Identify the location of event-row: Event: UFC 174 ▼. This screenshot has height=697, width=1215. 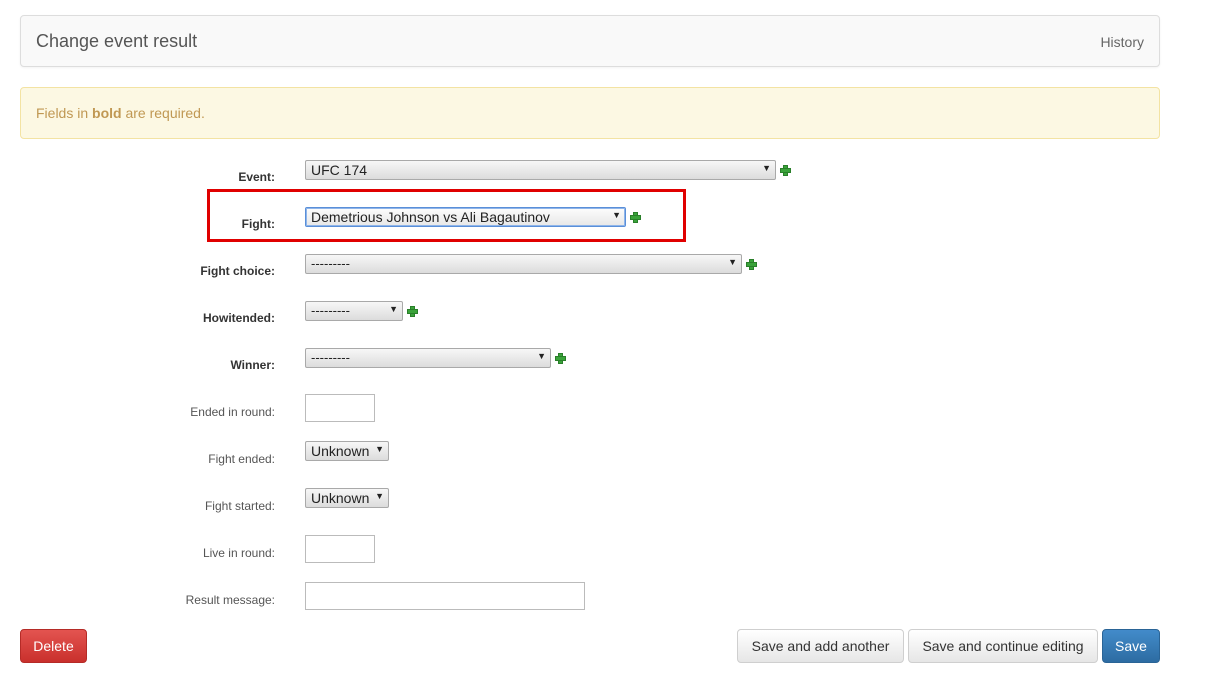
(607, 175).